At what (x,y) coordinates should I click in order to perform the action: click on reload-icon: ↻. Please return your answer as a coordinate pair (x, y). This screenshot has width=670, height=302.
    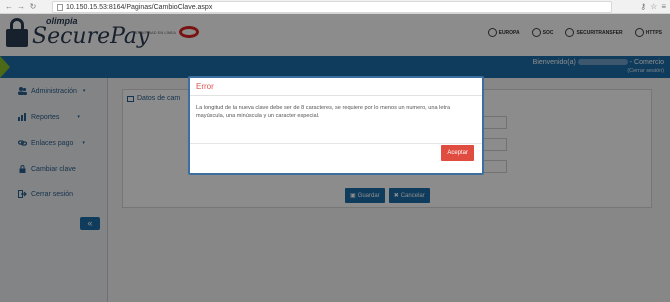
    Looking at the image, I should click on (33, 6).